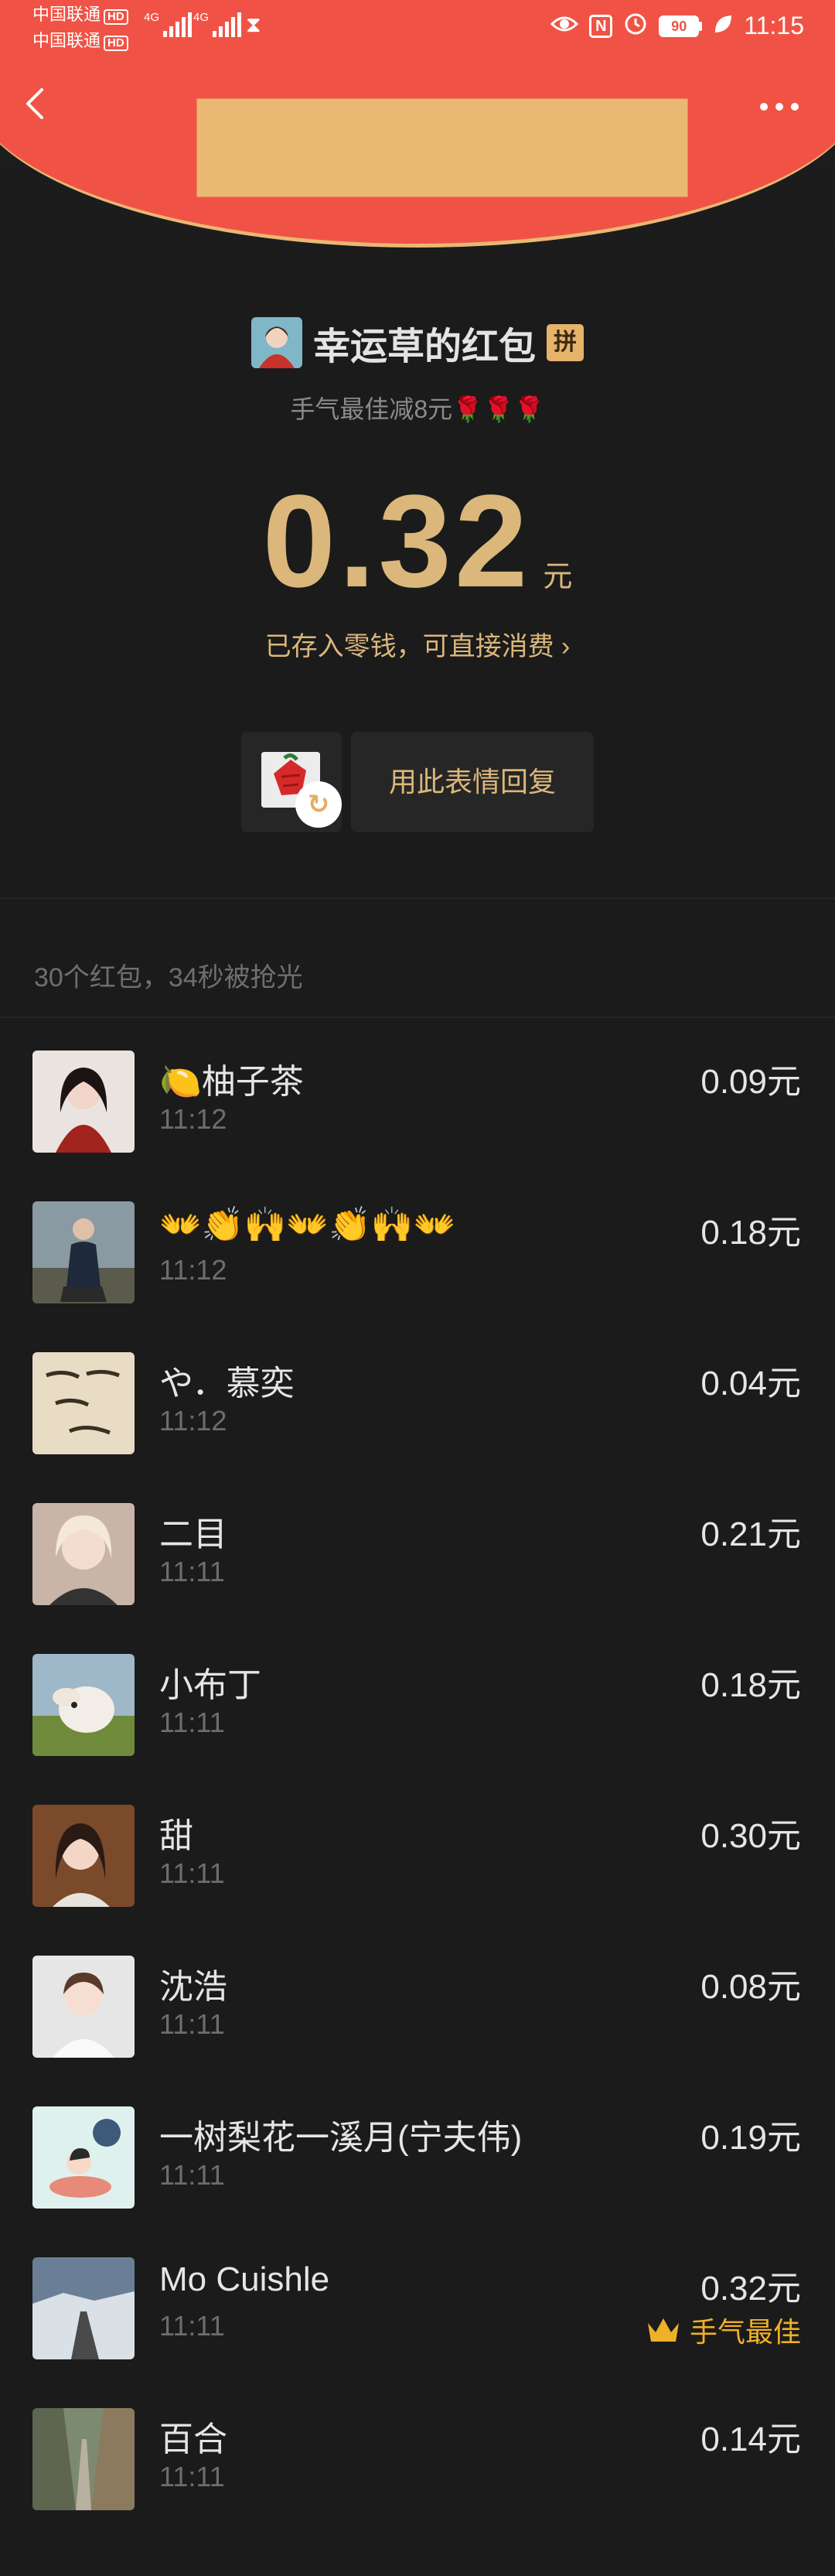  I want to click on list-item: 百合 11:11 0.14元, so click(417, 2480).